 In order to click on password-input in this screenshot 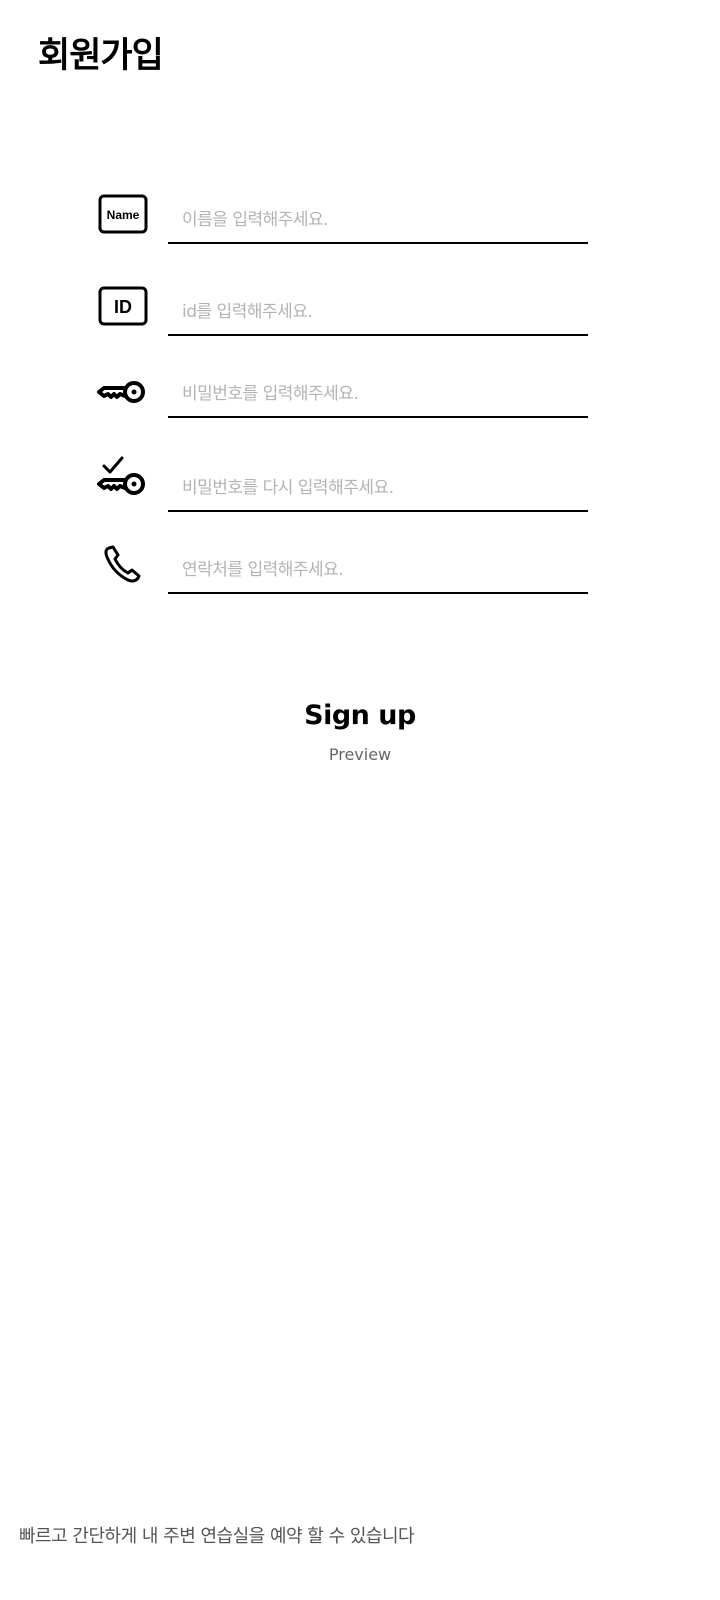, I will do `click(378, 398)`.